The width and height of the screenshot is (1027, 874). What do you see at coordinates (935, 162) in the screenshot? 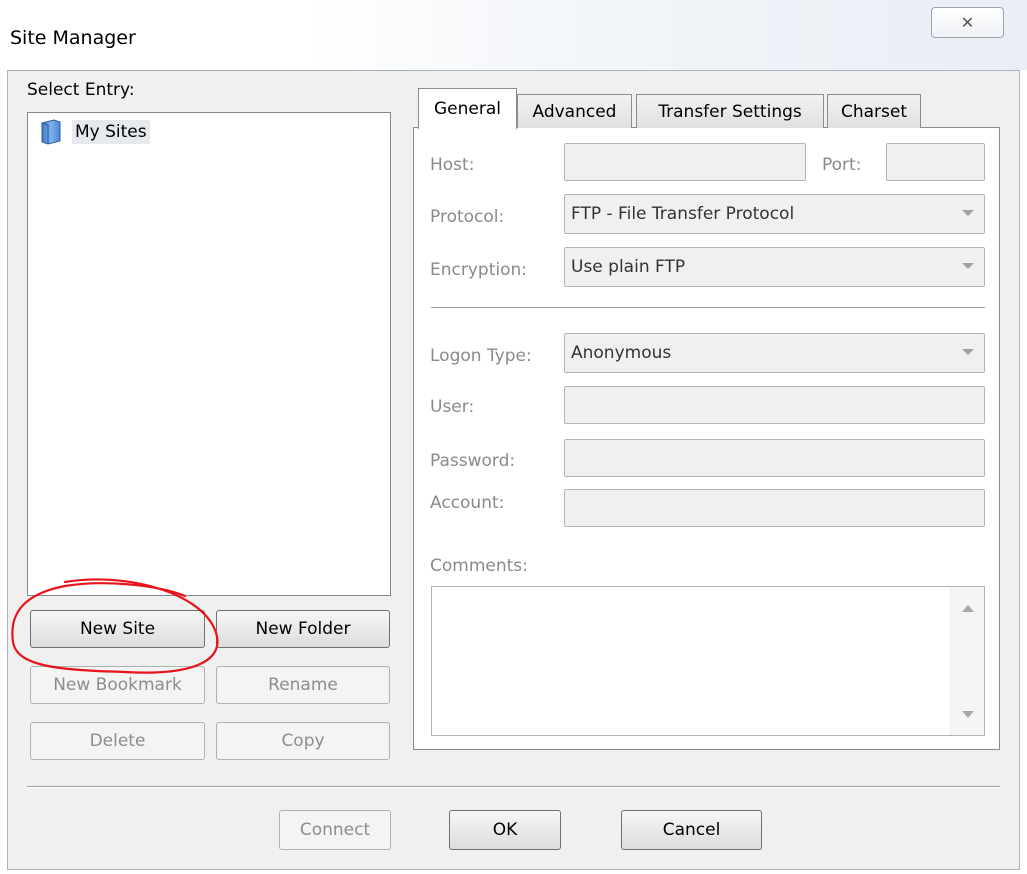
I see `port-input` at bounding box center [935, 162].